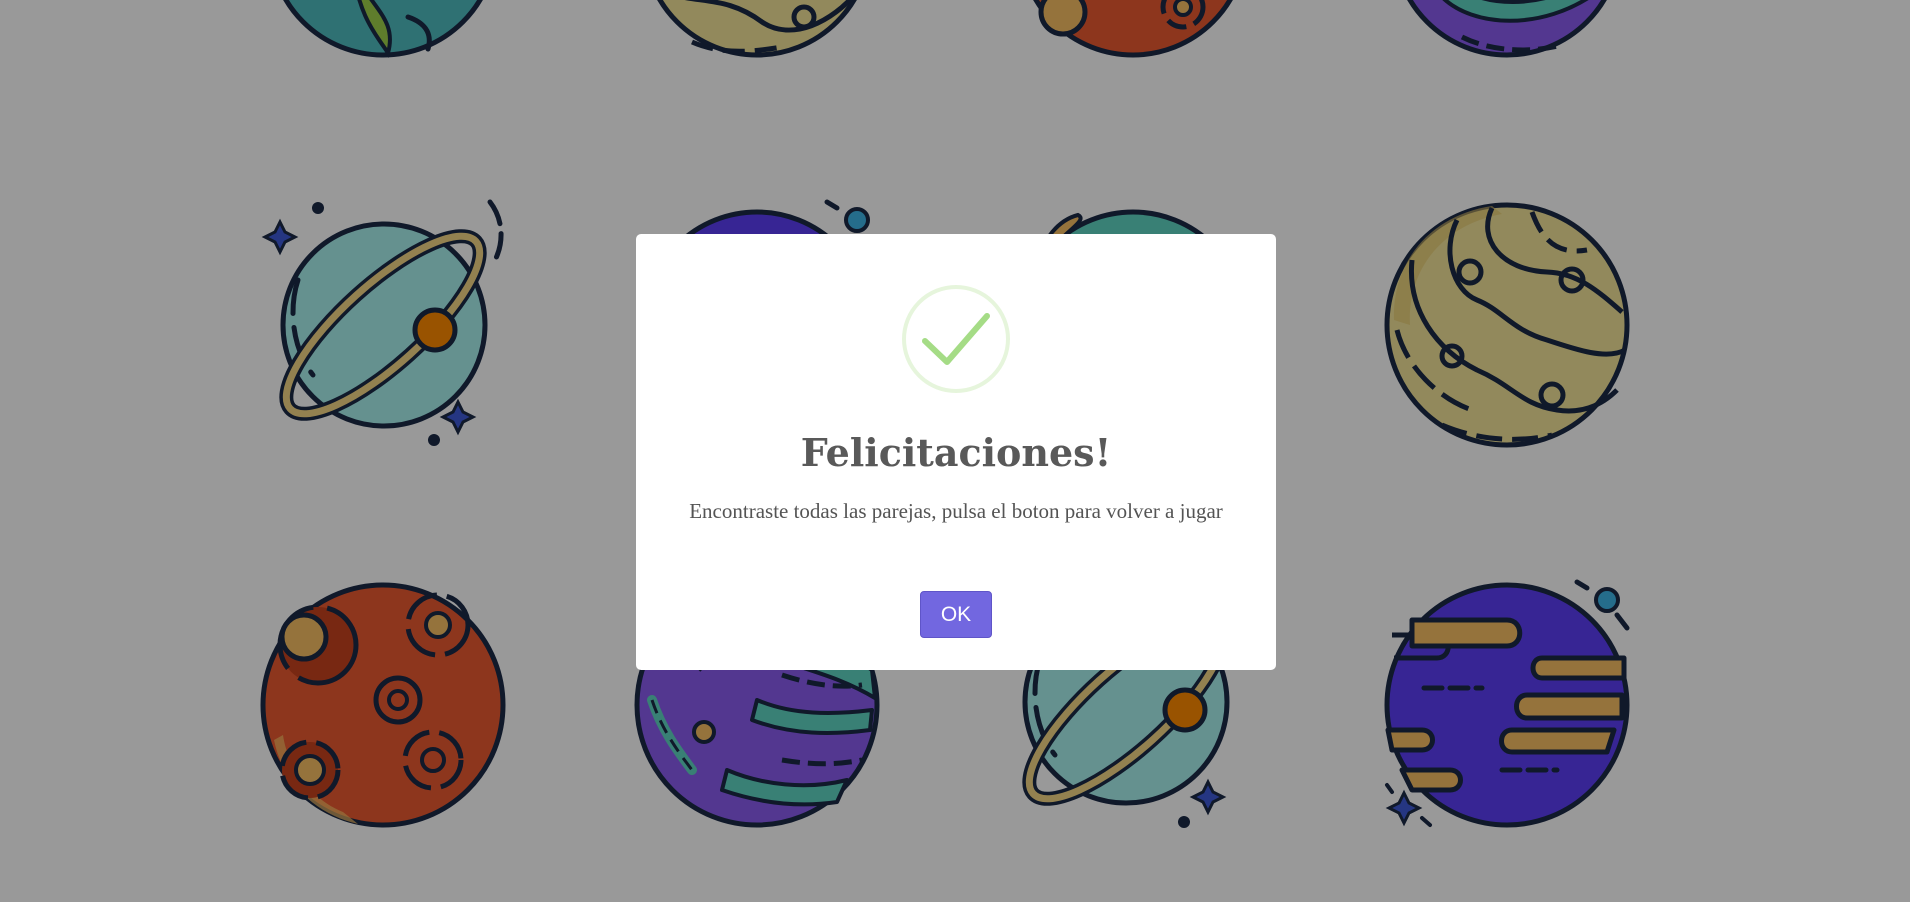  I want to click on success-check-icon, so click(956, 339).